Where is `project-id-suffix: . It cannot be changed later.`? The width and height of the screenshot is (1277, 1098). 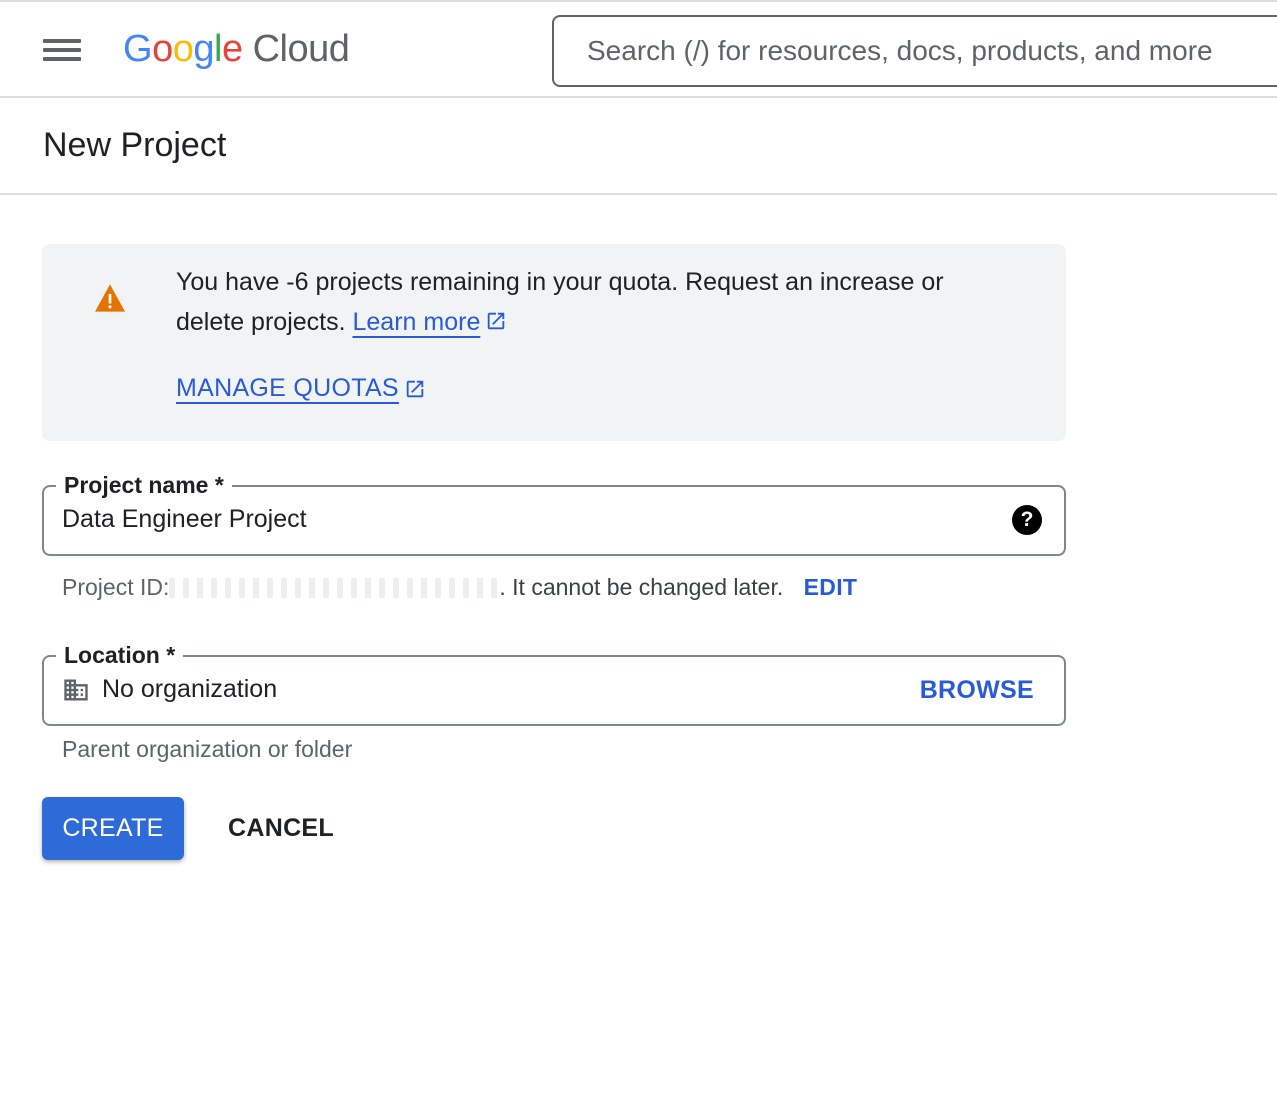 project-id-suffix: . It cannot be changed later. is located at coordinates (641, 587).